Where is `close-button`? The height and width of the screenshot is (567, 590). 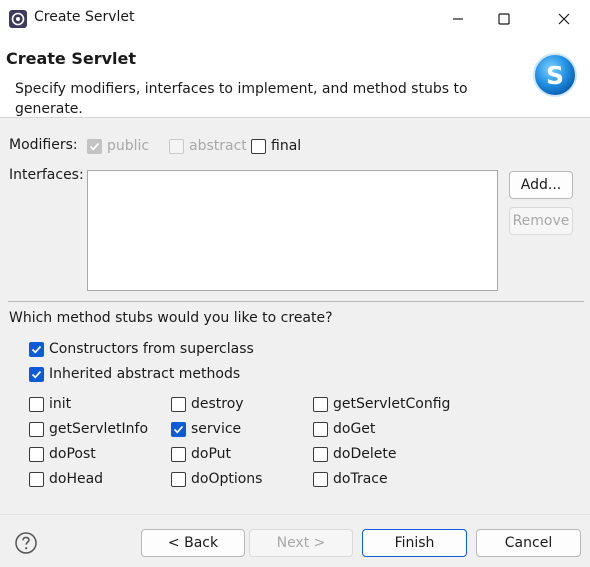
close-button is located at coordinates (564, 19).